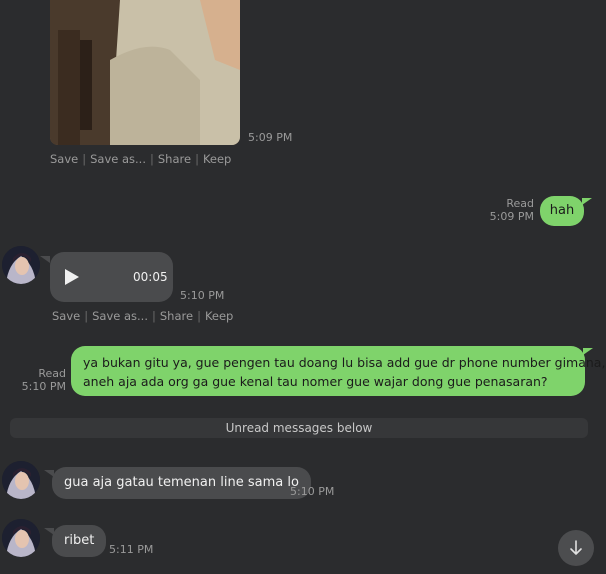 This screenshot has width=606, height=574. I want to click on scroll-to-bottom-button, so click(576, 548).